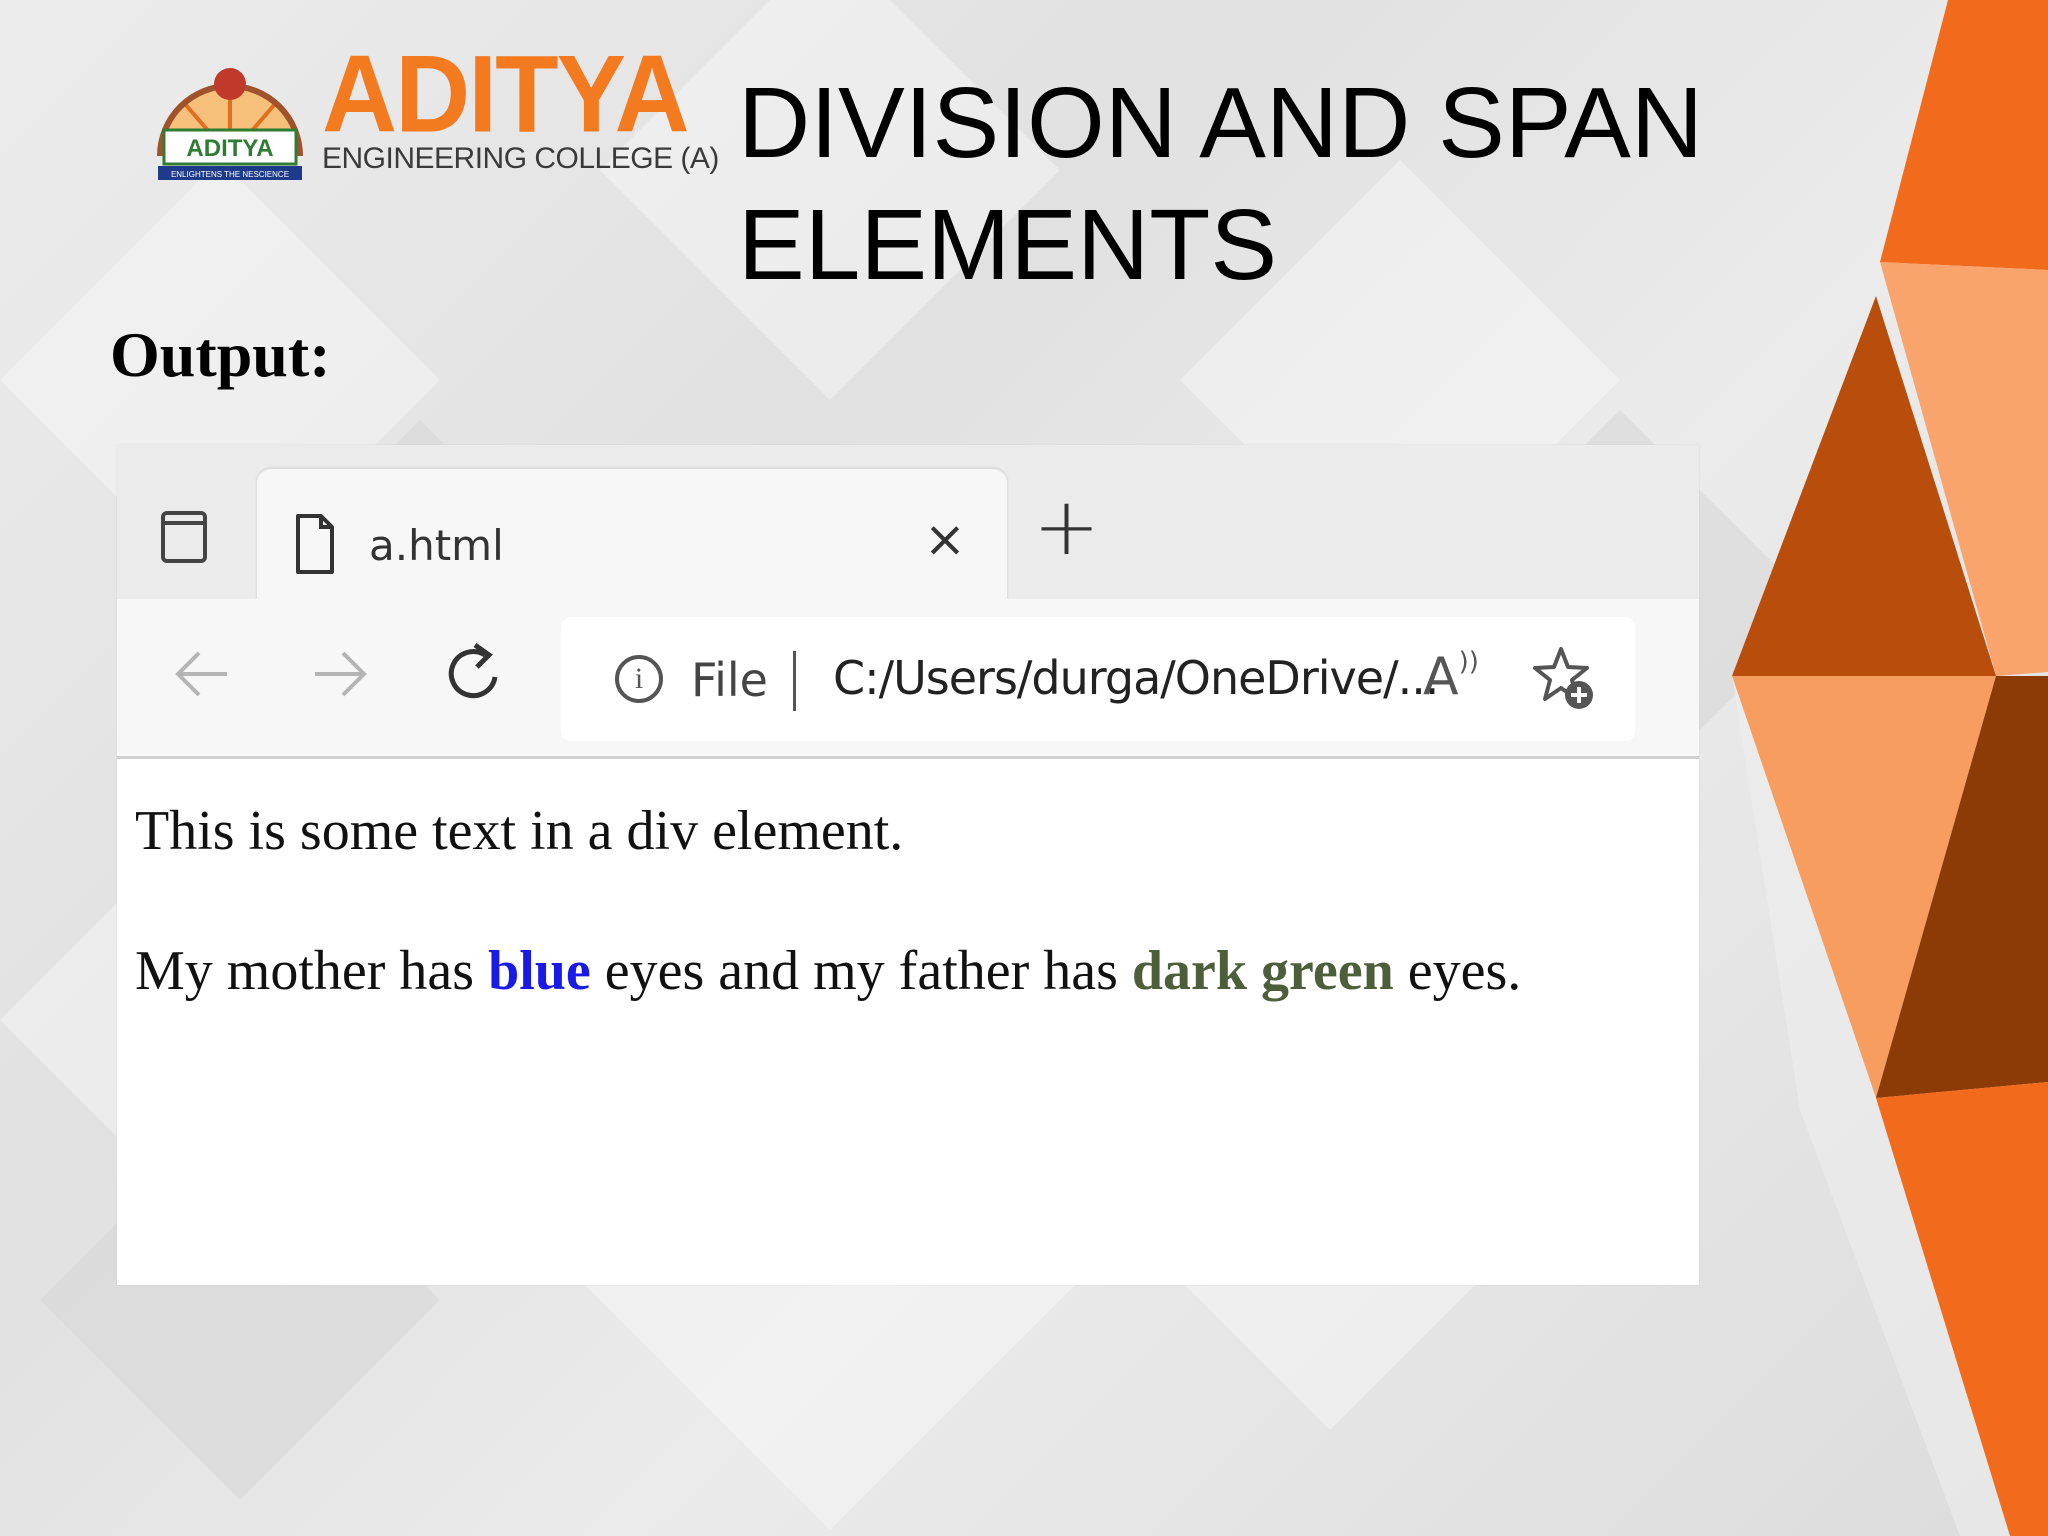 The height and width of the screenshot is (1536, 2048). What do you see at coordinates (230, 174) in the screenshot?
I see `svg-text: ENLIGHTENS THE NESCIENCE` at bounding box center [230, 174].